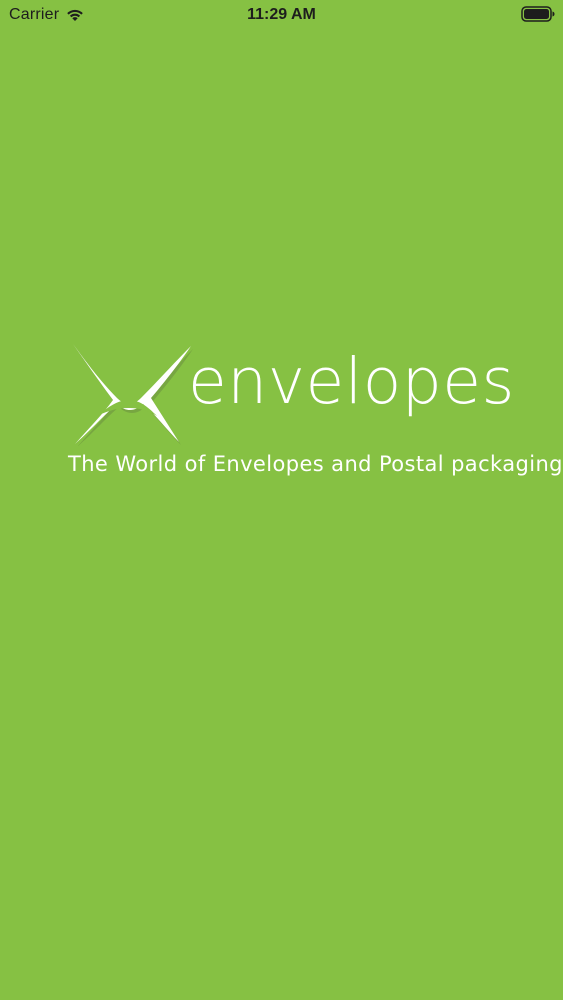  I want to click on brand-name: envelopes, so click(351, 381).